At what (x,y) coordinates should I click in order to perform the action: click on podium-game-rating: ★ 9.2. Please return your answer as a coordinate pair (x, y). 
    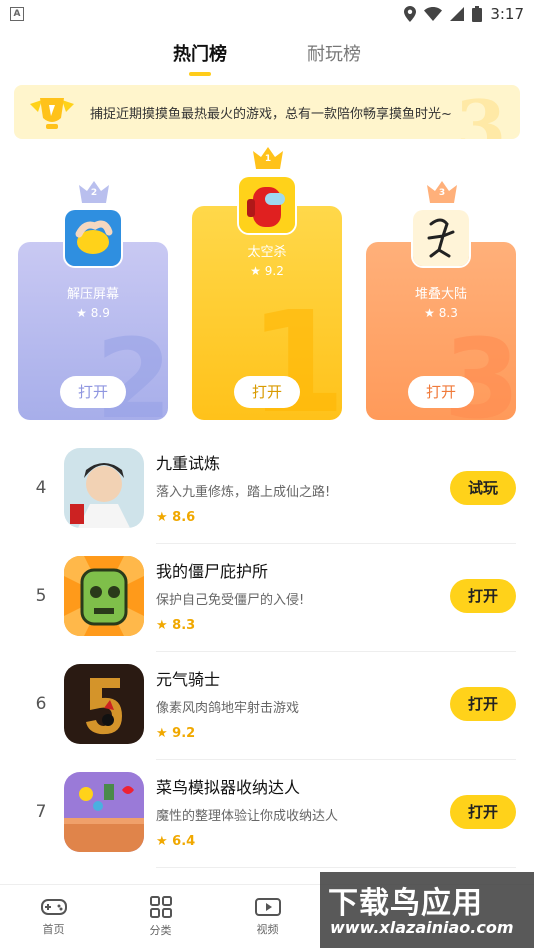
    Looking at the image, I should click on (267, 271).